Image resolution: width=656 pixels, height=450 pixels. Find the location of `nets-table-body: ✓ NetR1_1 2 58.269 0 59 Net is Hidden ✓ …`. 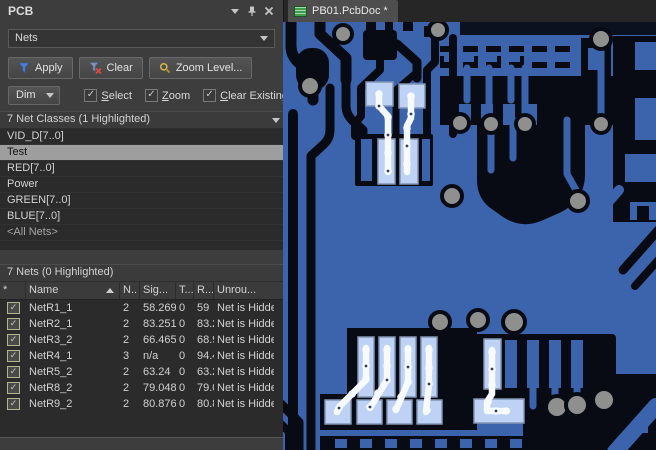

nets-table-body: ✓ NetR1_1 2 58.269 0 59 Net is Hidden ✓ … is located at coordinates (141, 356).